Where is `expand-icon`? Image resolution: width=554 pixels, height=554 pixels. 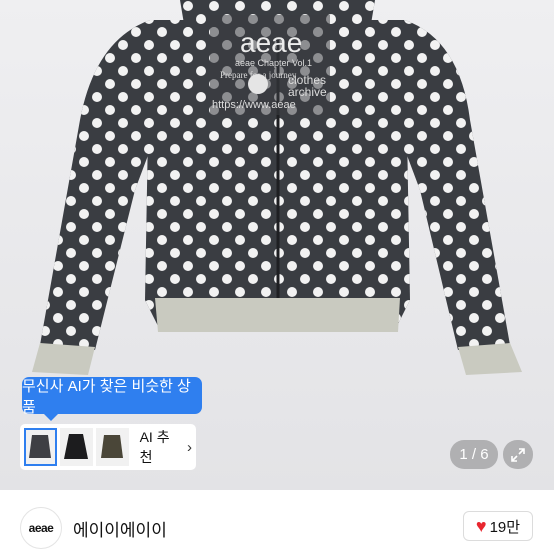 expand-icon is located at coordinates (518, 454).